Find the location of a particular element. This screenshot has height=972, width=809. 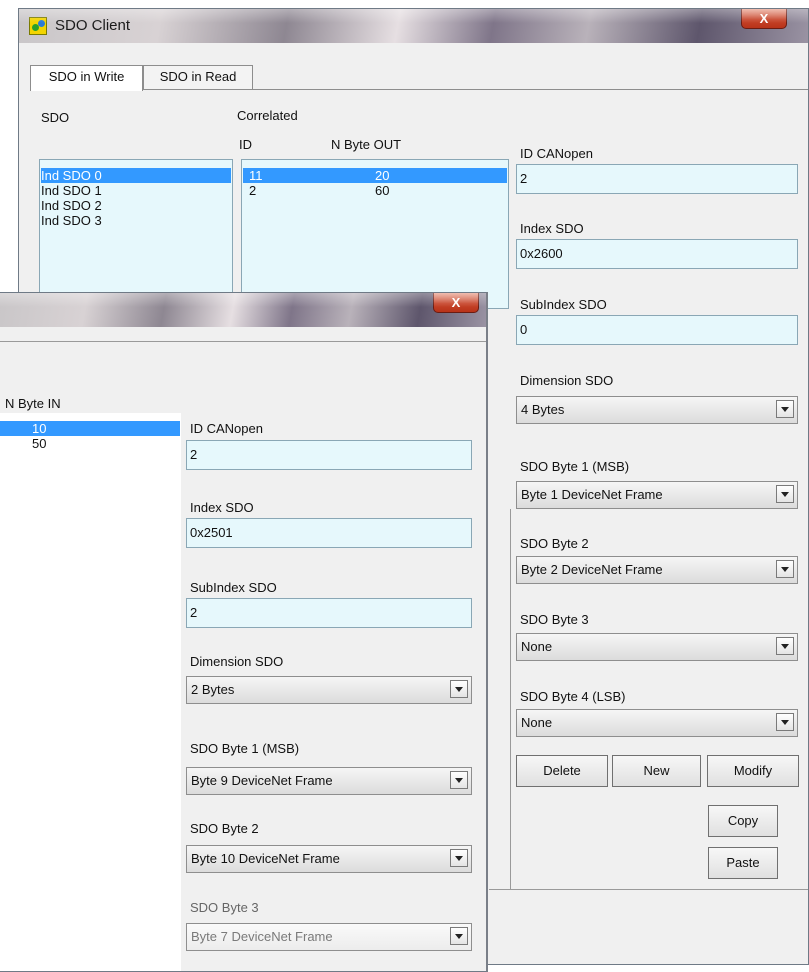

table-row: 2 60 is located at coordinates (375, 190).